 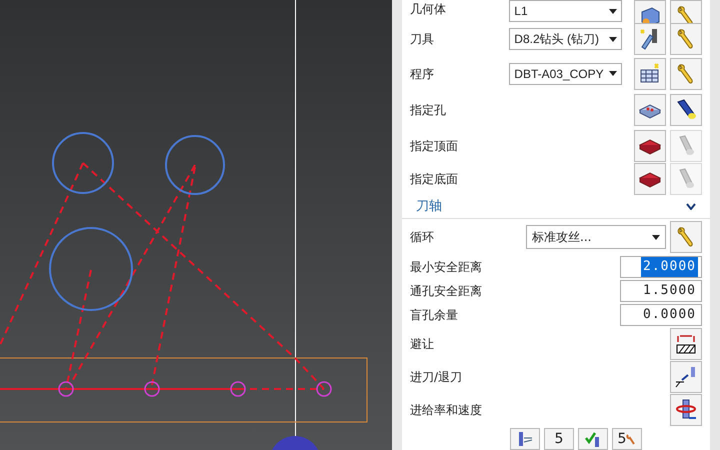 What do you see at coordinates (446, 410) in the screenshot?
I see `field-label: 进给率和速度` at bounding box center [446, 410].